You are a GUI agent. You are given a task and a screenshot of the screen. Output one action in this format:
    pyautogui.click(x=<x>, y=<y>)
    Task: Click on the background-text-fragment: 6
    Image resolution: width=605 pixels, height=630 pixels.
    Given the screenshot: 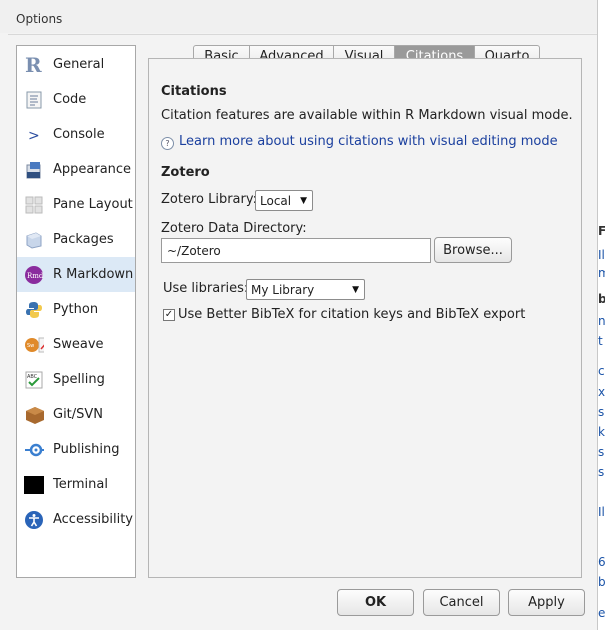 What is the action you would take?
    pyautogui.click(x=601, y=562)
    